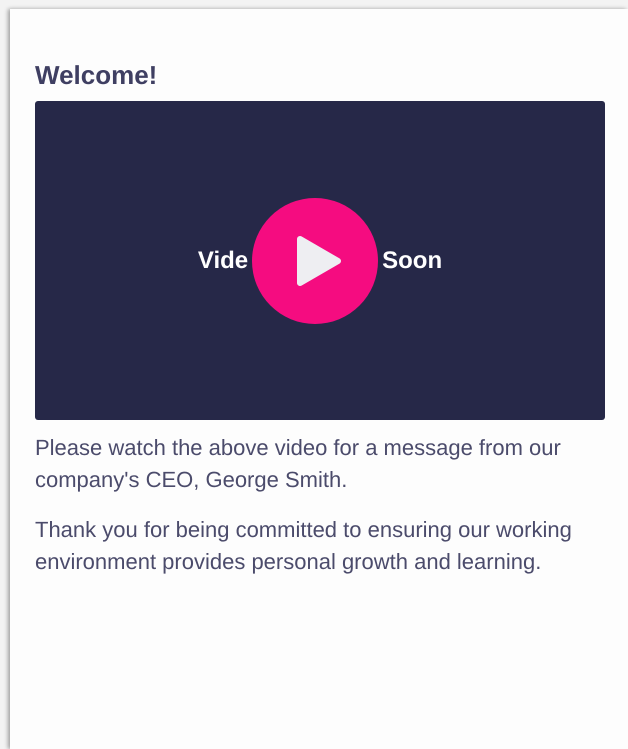  What do you see at coordinates (223, 261) in the screenshot?
I see `video-caption: Vide` at bounding box center [223, 261].